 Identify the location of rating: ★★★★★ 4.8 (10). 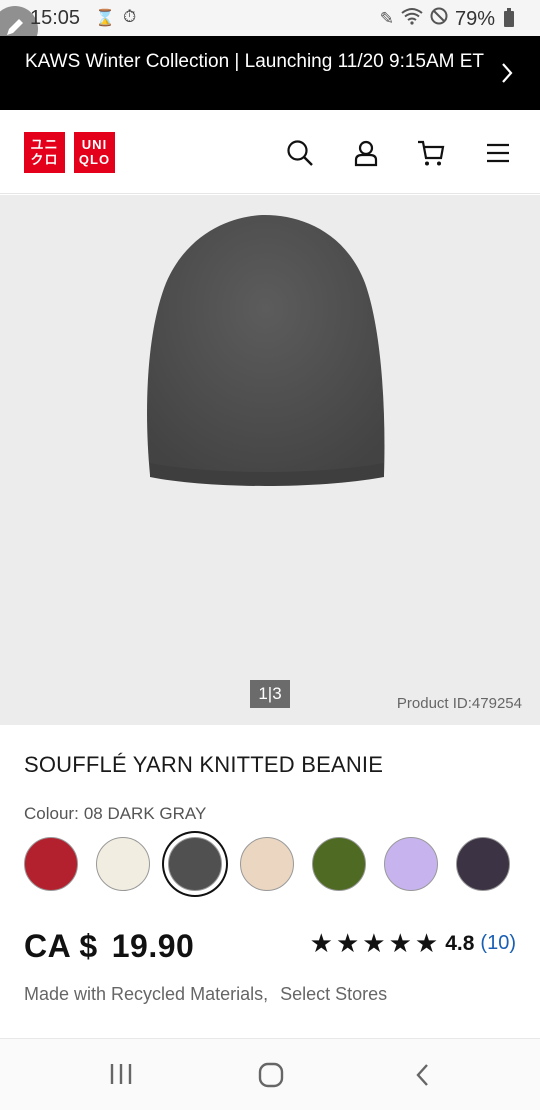
(413, 943).